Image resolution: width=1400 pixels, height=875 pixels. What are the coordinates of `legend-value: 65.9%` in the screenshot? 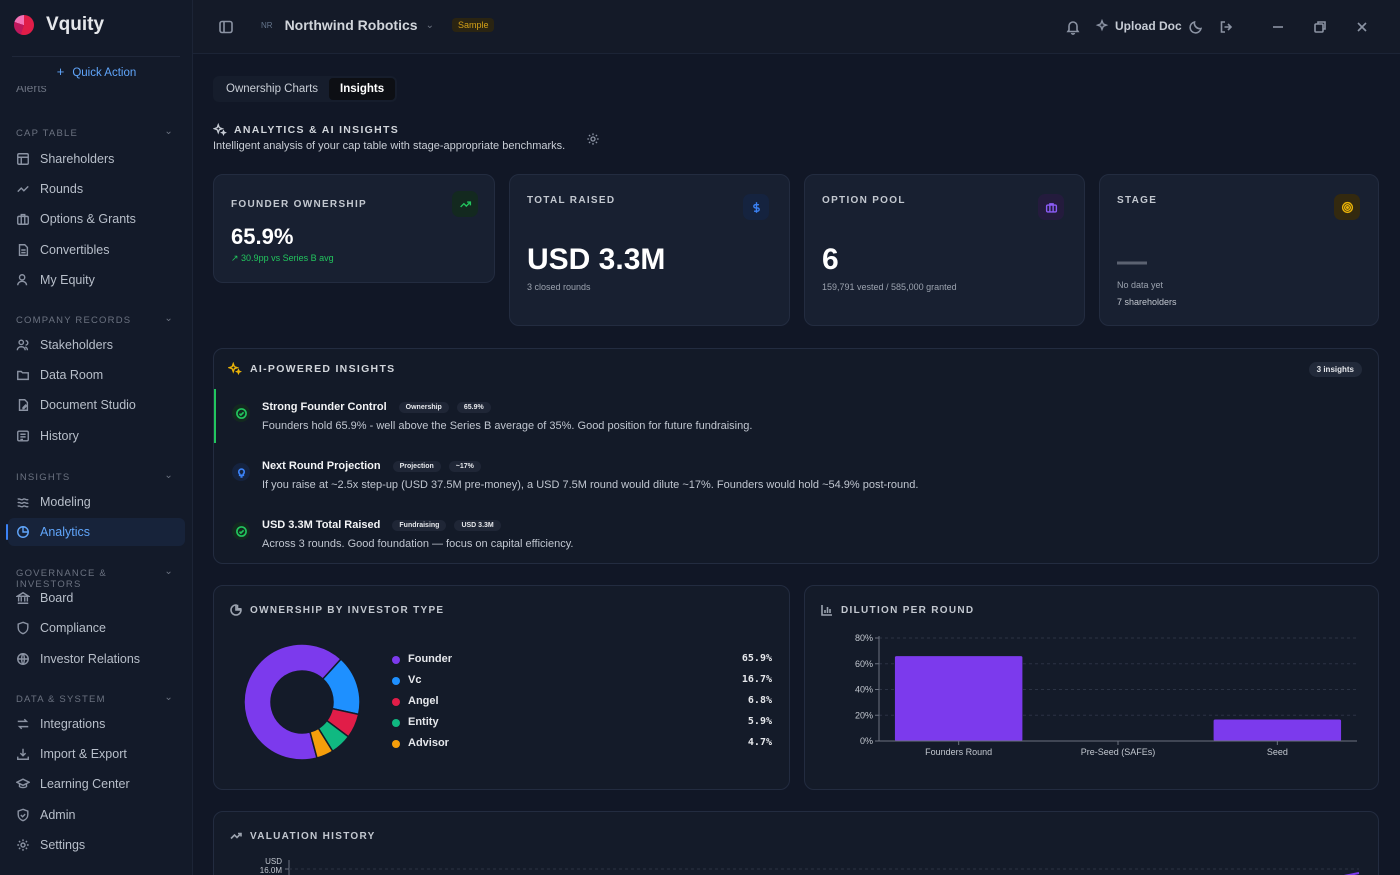 It's located at (756, 658).